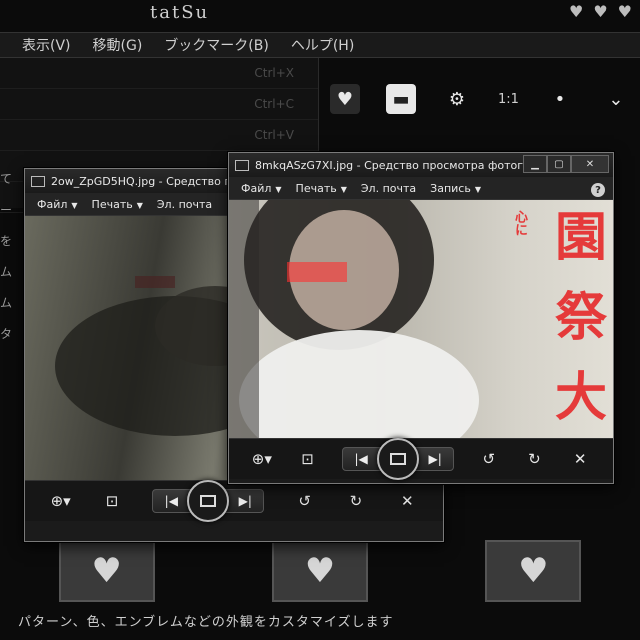 The height and width of the screenshot is (640, 640). Describe the element at coordinates (625, 11) in the screenshot. I see `heart-close-icon: ♥` at that location.